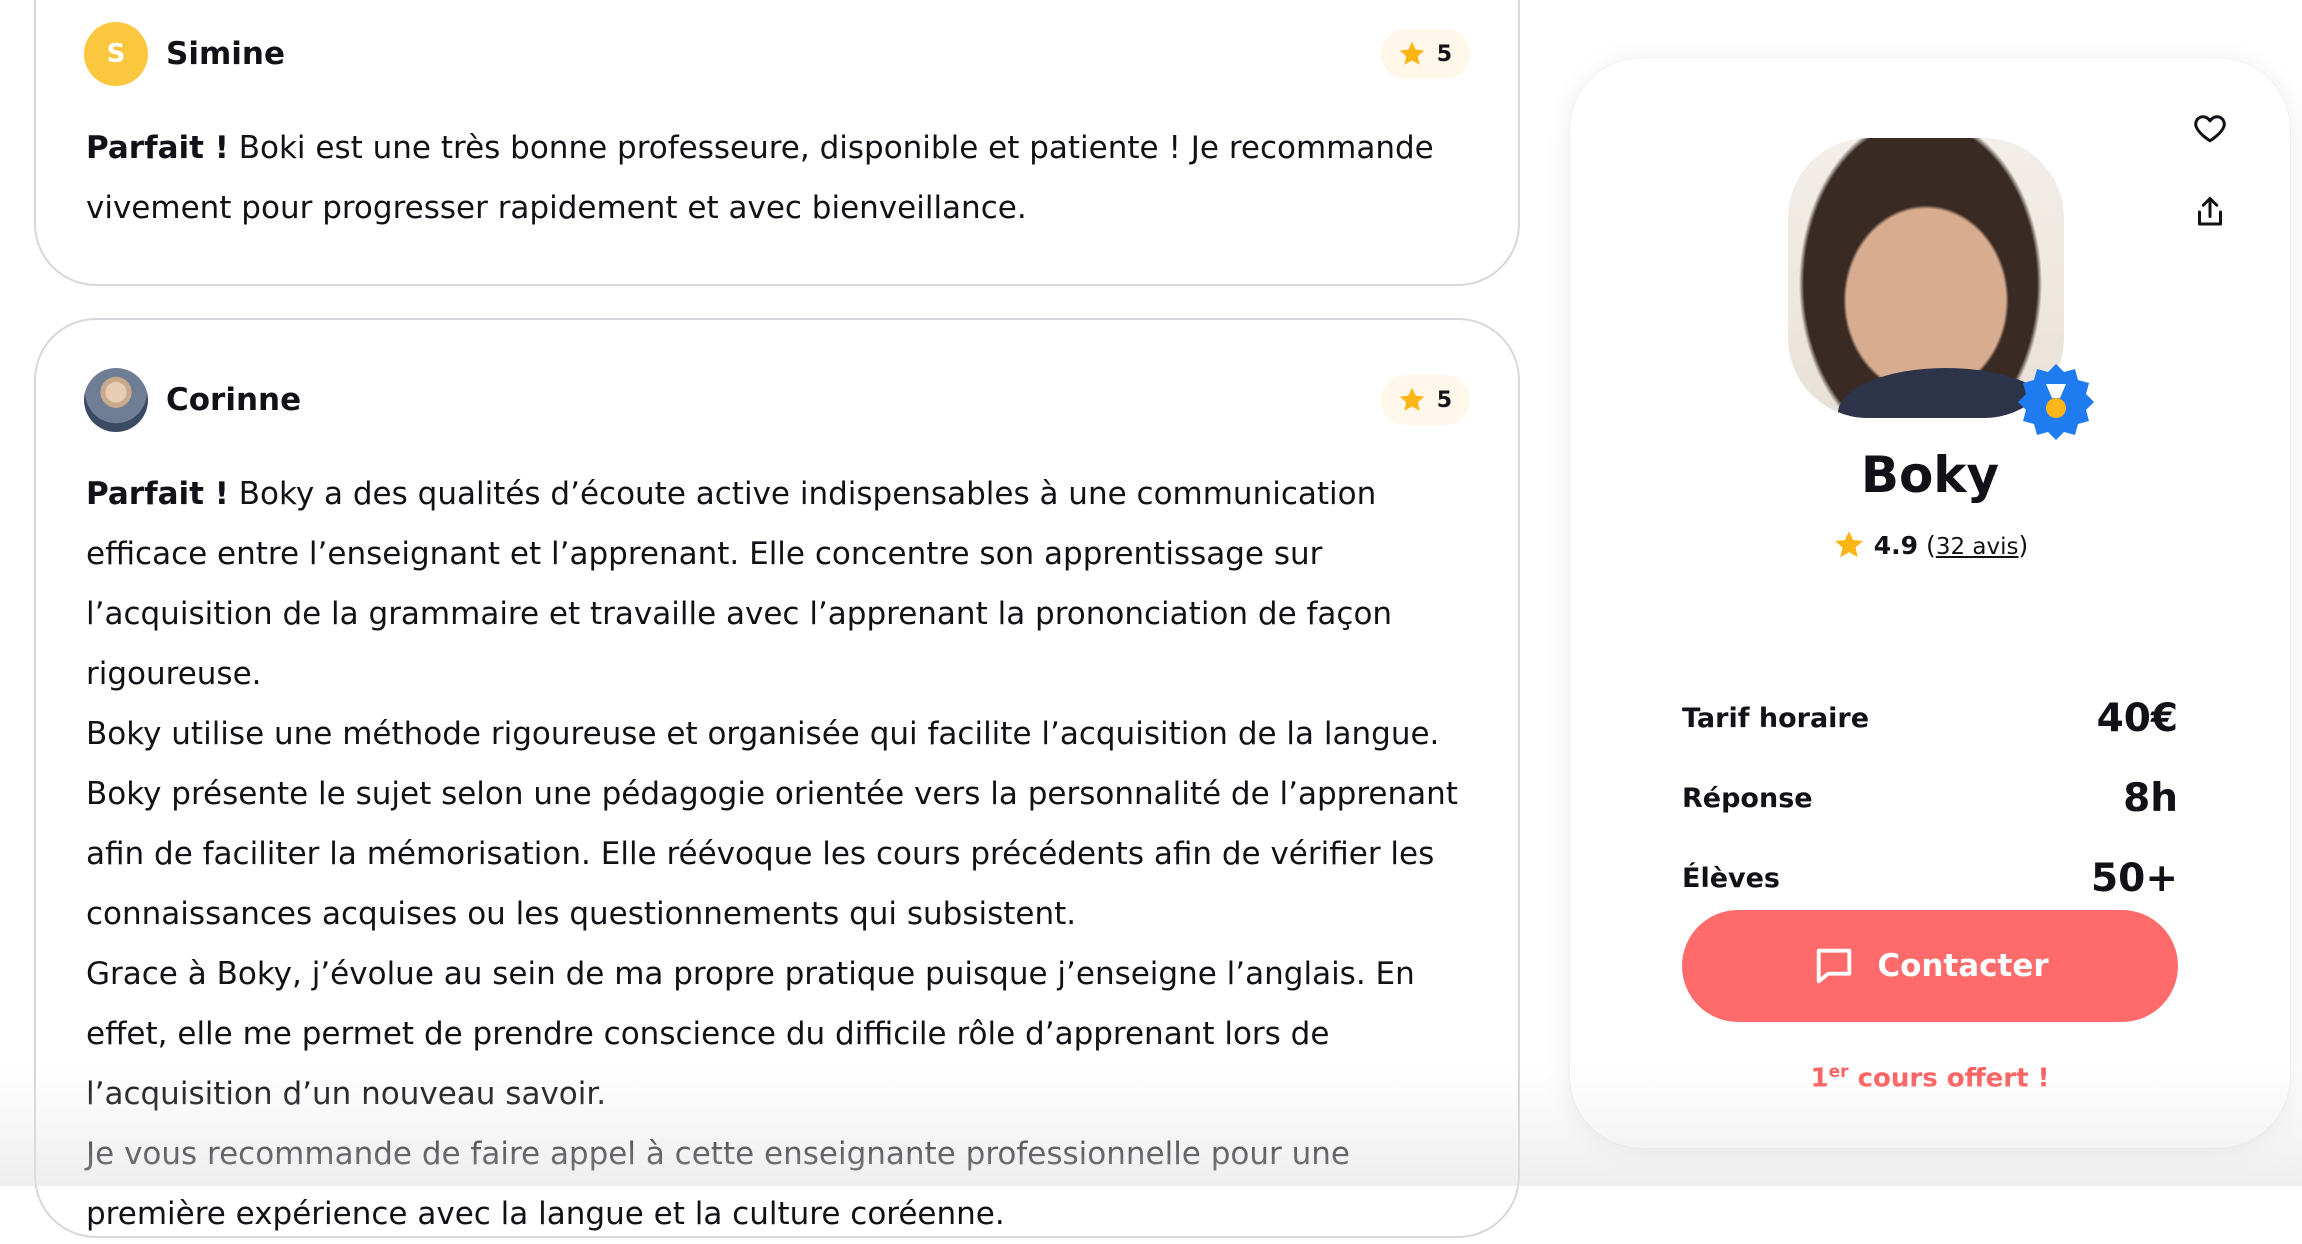 Image resolution: width=2302 pixels, height=1244 pixels. I want to click on contact-button: Contacter, so click(1930, 966).